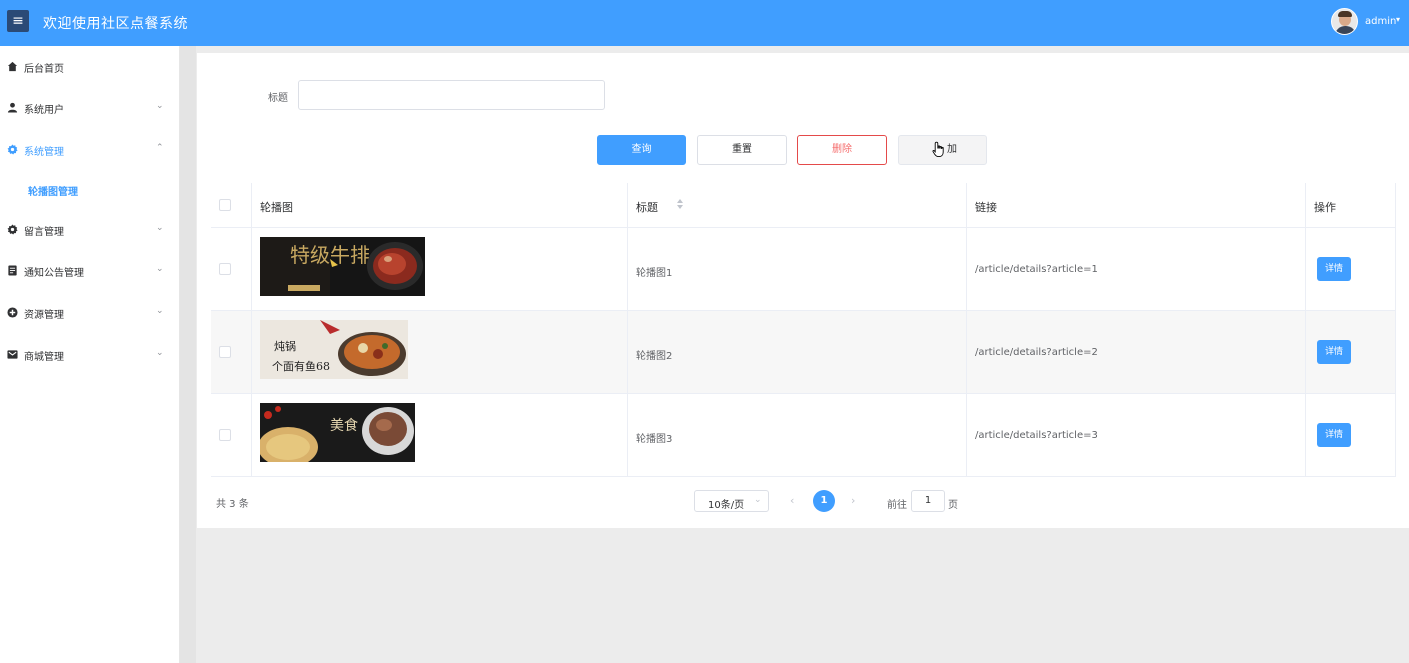 The width and height of the screenshot is (1409, 663). What do you see at coordinates (44, 315) in the screenshot?
I see `sidebar-item-label: 资源管理` at bounding box center [44, 315].